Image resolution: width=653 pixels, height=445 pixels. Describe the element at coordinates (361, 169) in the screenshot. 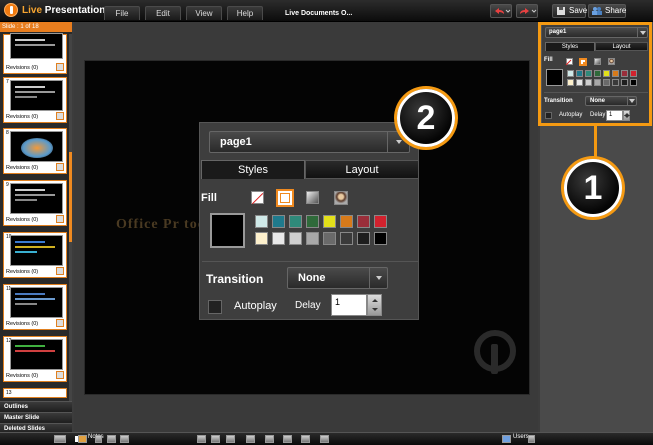

I see `tab-layout: Layout` at that location.